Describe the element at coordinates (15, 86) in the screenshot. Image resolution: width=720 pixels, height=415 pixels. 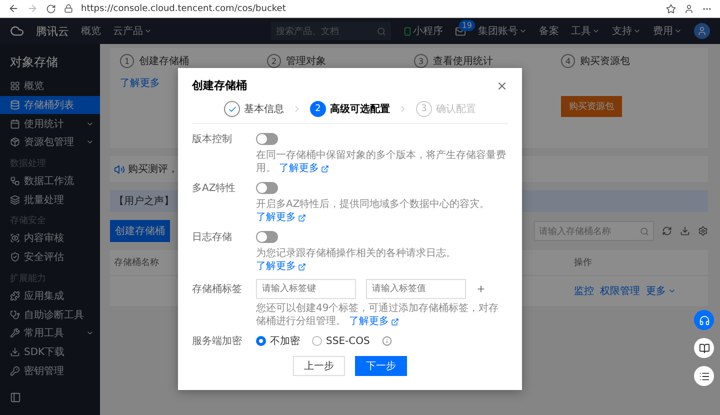
I see `grid-icon` at that location.